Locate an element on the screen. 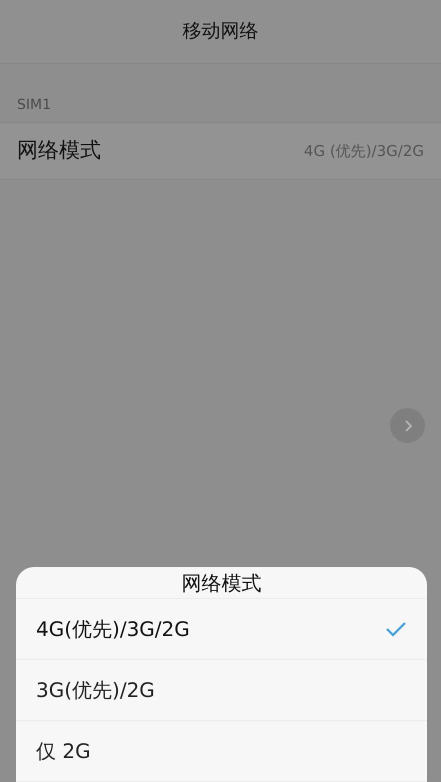 This screenshot has height=782, width=441. page-title: 移动网络 is located at coordinates (220, 31).